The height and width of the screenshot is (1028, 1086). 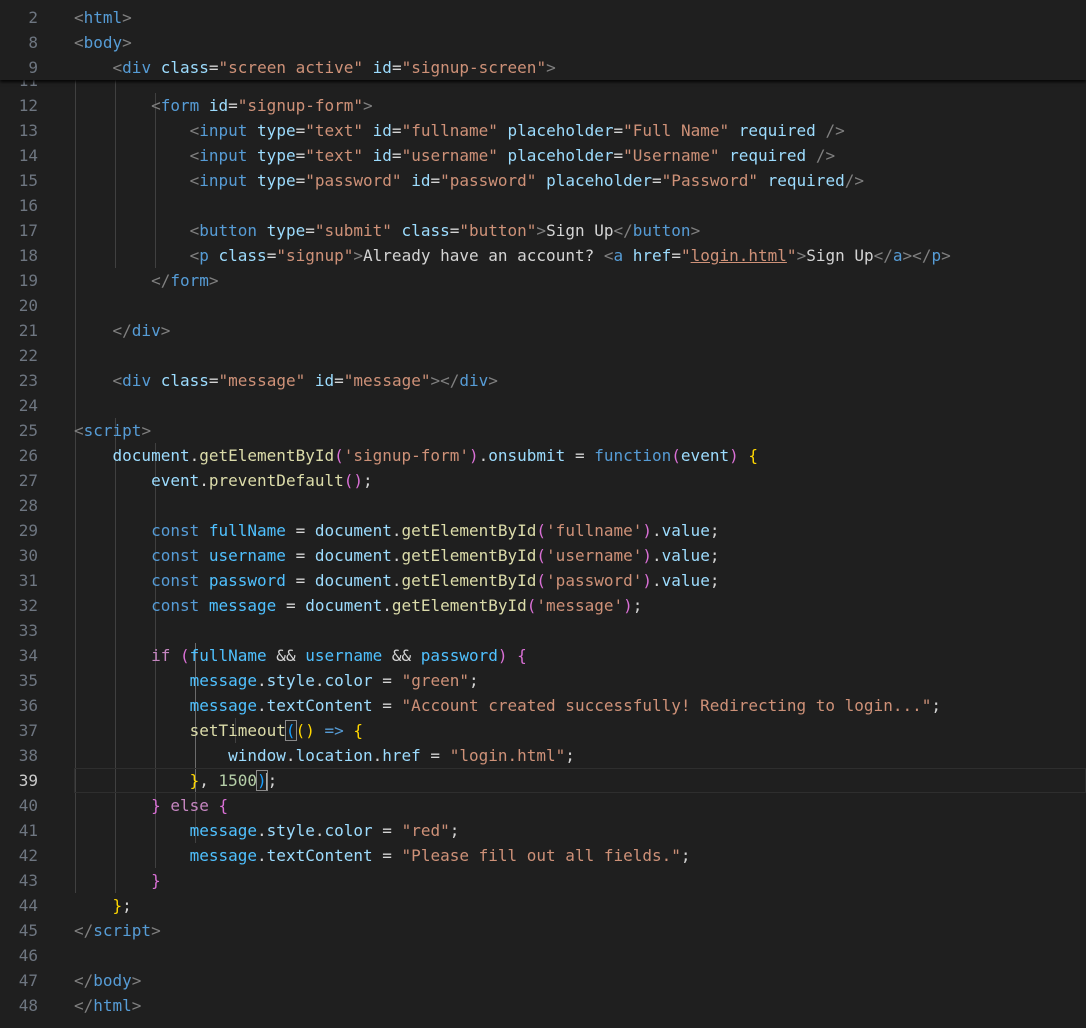 I want to click on code-line: 21 </div>, so click(x=543, y=330).